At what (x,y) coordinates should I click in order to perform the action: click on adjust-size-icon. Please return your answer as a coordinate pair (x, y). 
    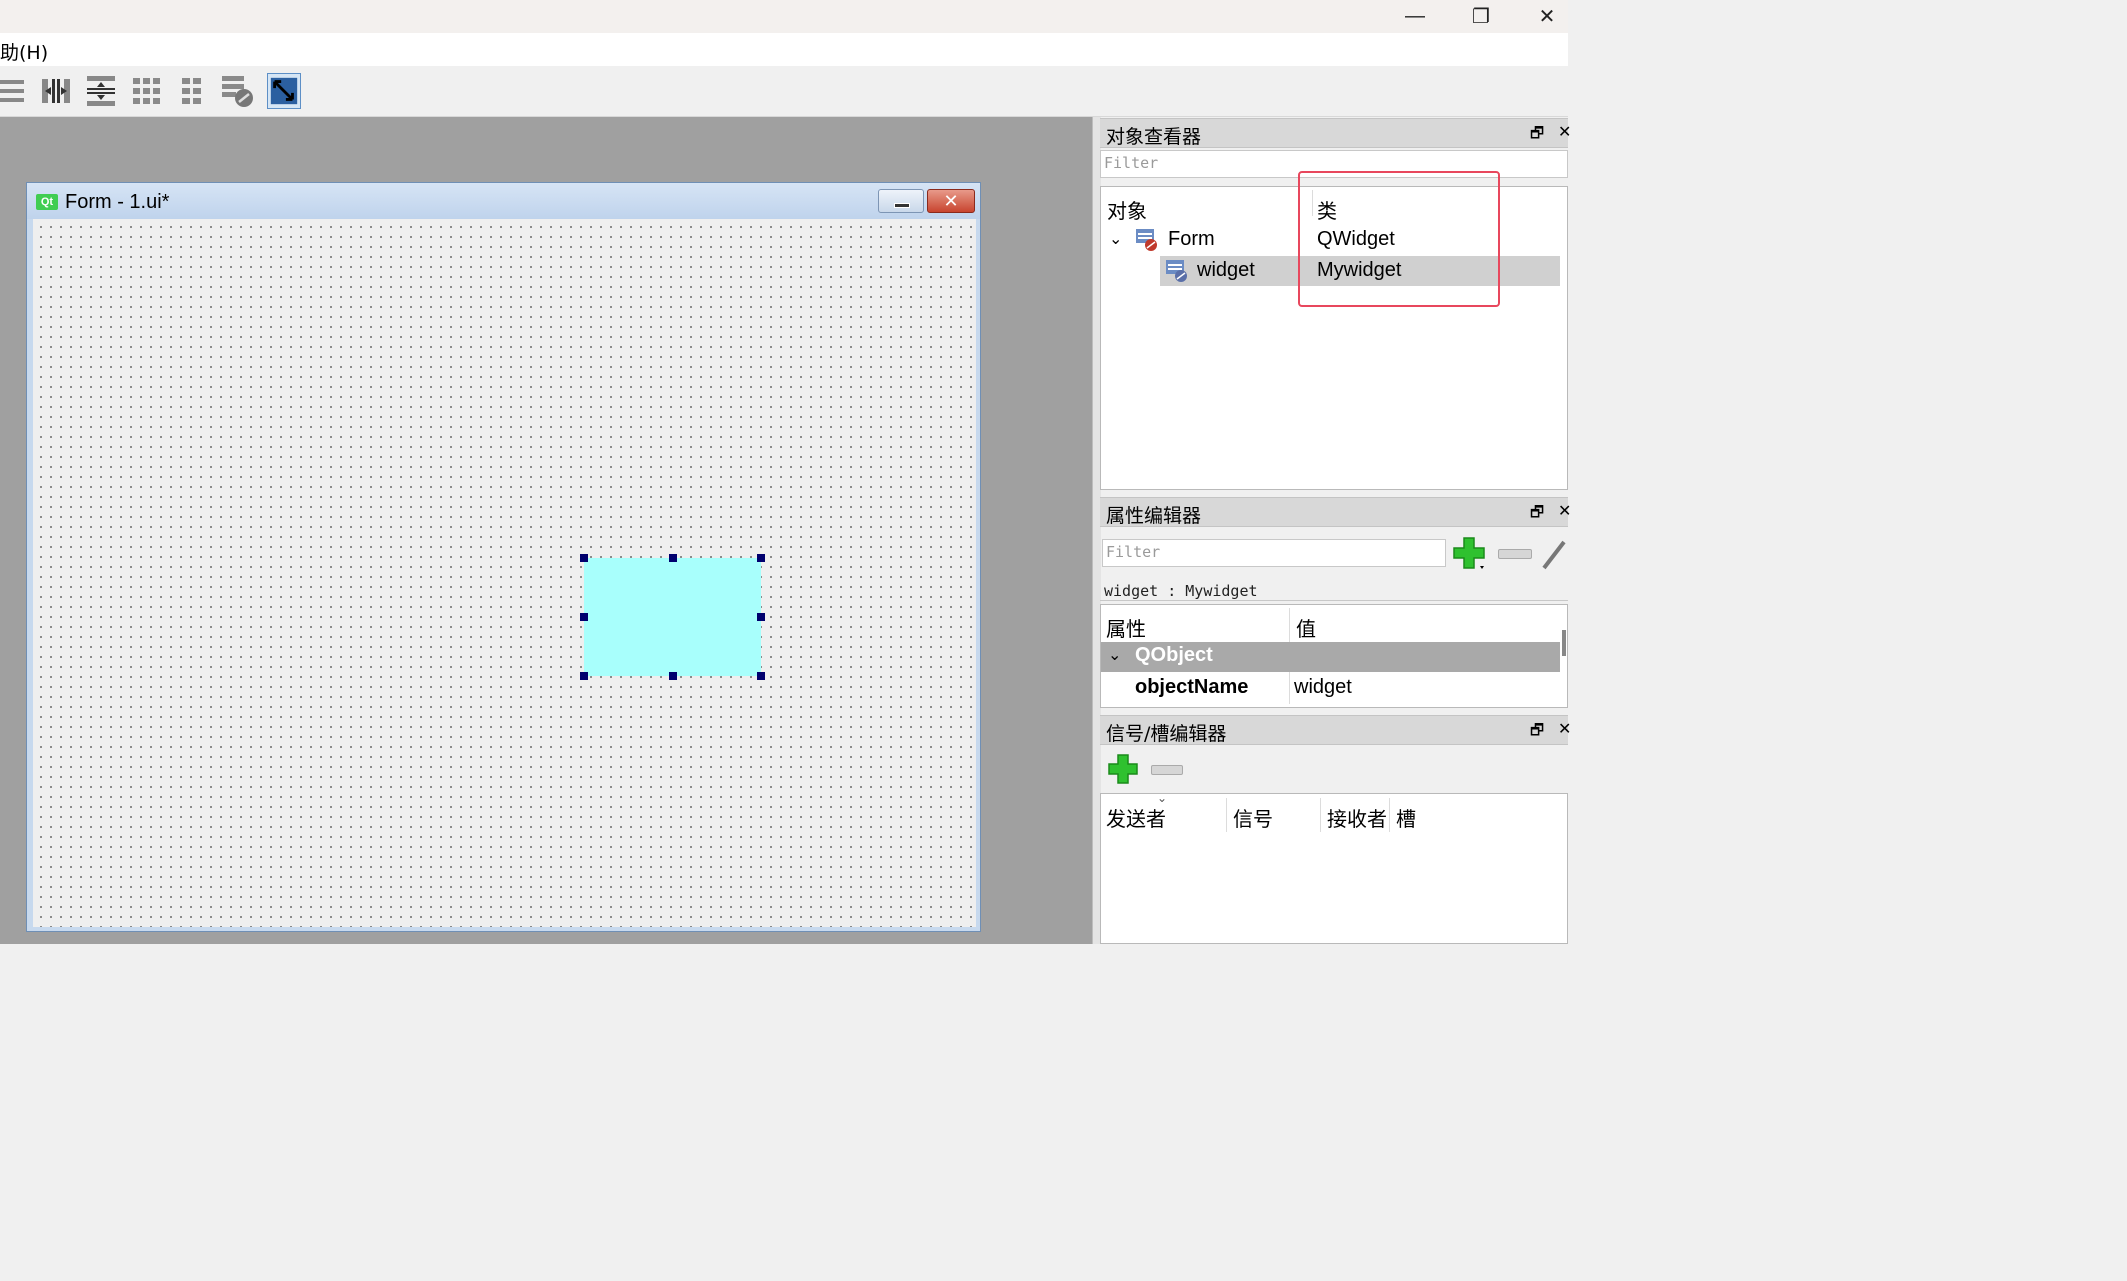
    Looking at the image, I should click on (284, 91).